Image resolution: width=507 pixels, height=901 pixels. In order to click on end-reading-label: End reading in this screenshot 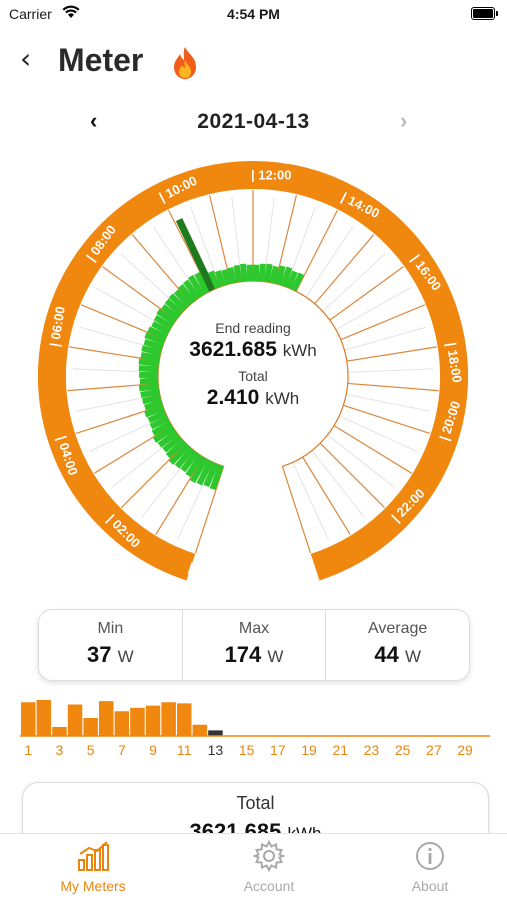, I will do `click(253, 328)`.